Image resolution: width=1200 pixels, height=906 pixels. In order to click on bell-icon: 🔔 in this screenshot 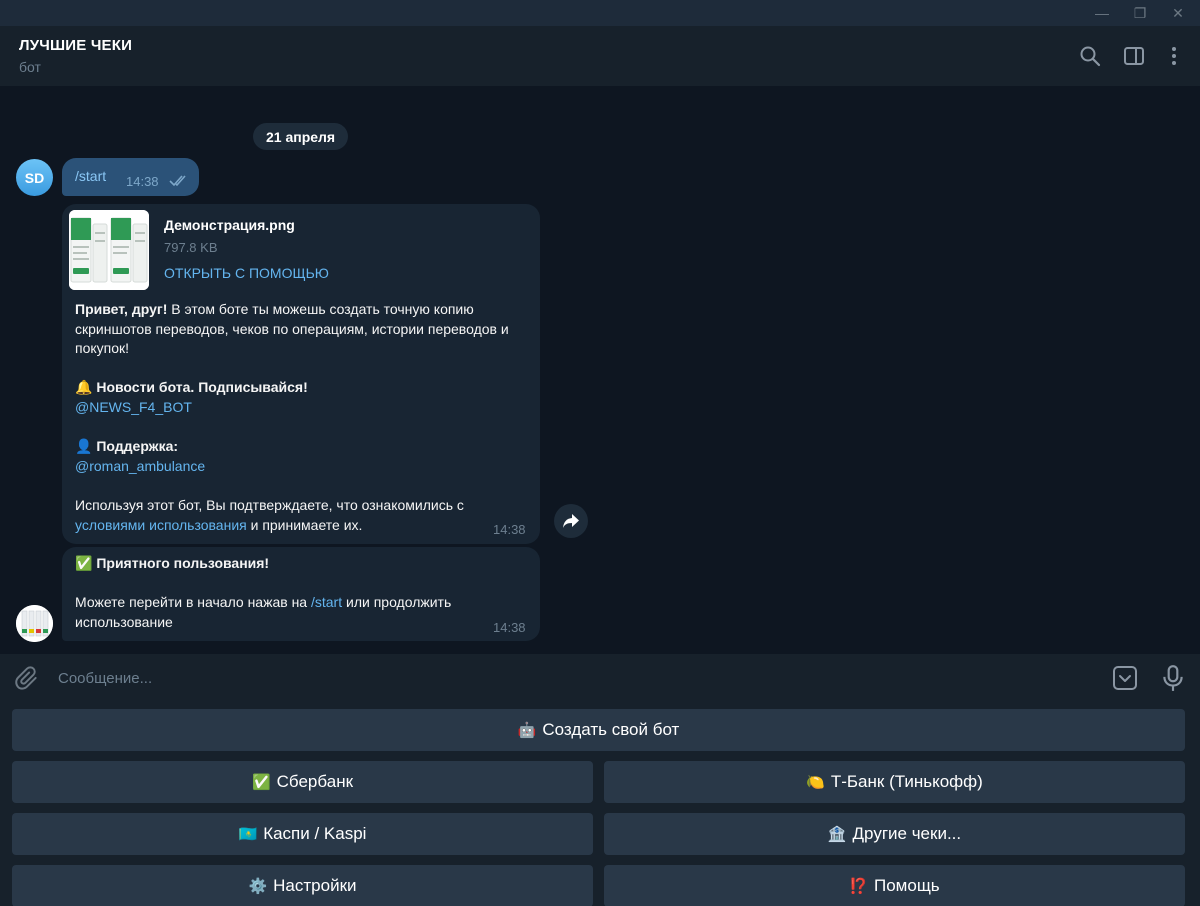, I will do `click(84, 387)`.